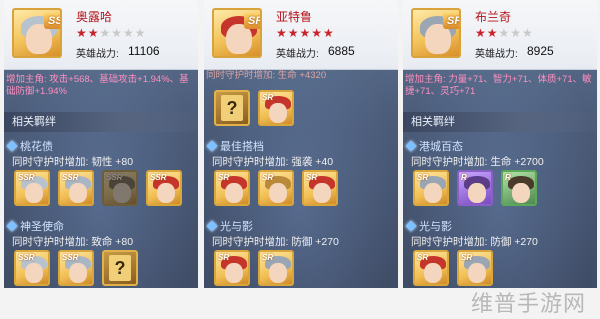 The image size is (600, 319). What do you see at coordinates (98, 188) in the screenshot?
I see `bond-cards: SSR SSR SSR SSR` at bounding box center [98, 188].